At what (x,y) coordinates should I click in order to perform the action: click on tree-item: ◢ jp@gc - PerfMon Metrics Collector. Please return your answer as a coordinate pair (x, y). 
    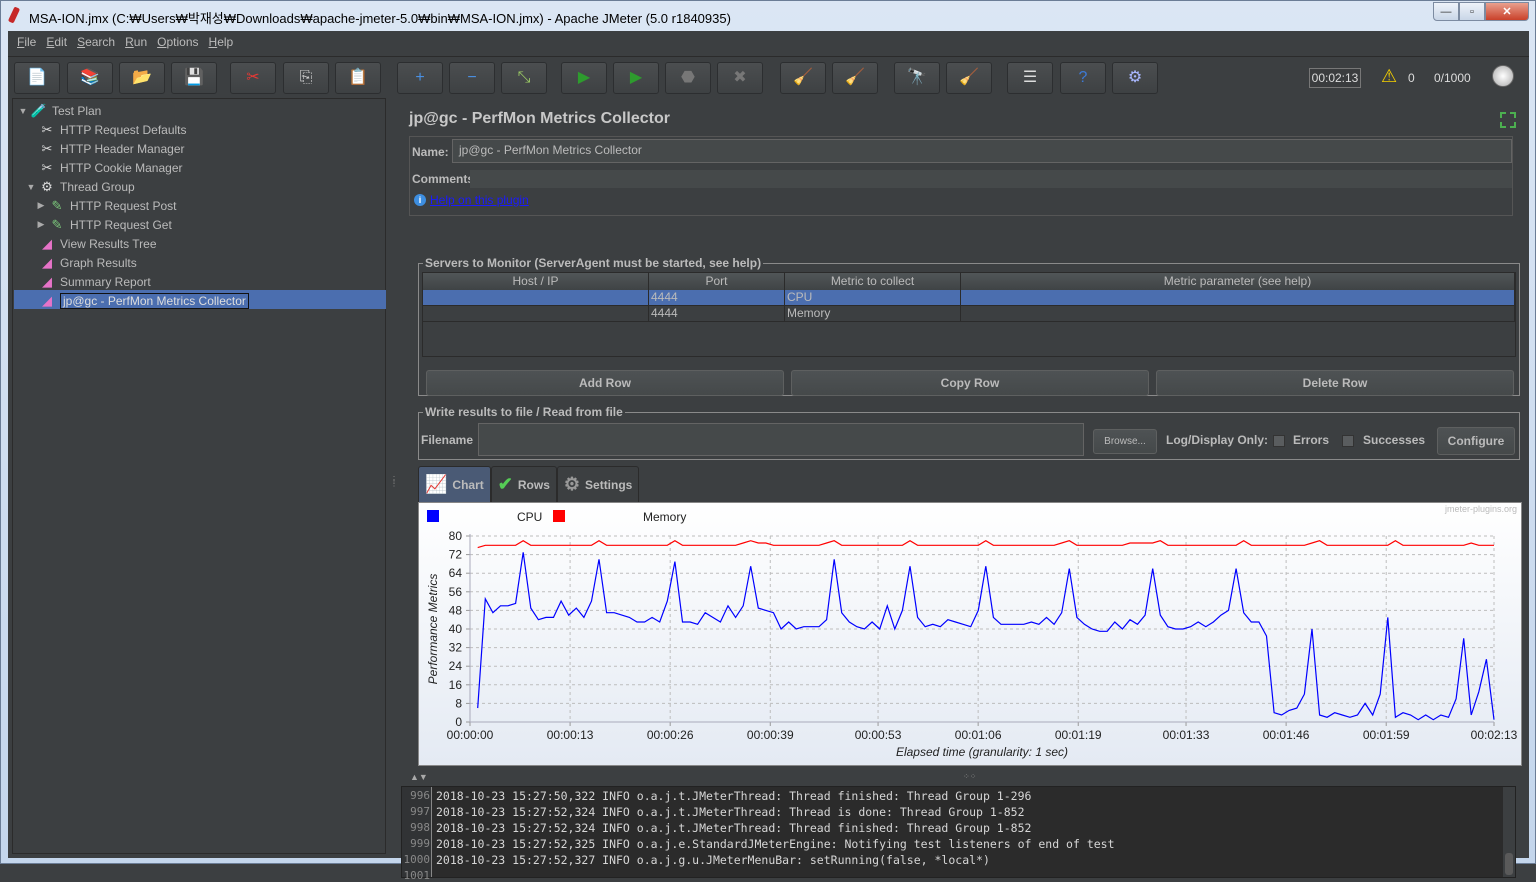
    Looking at the image, I should click on (141, 300).